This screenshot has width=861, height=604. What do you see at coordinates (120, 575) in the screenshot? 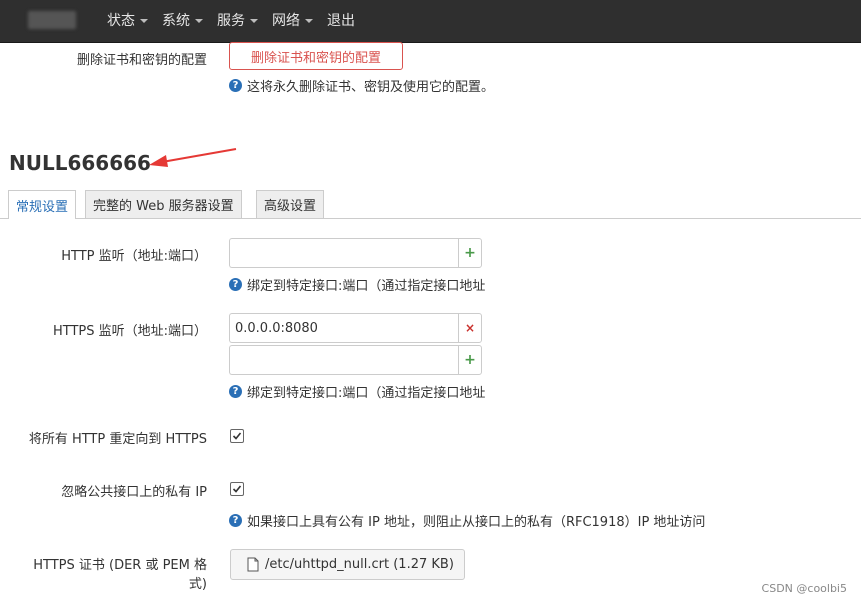
I see `https-cert-label: HTTPS 证书 (DER 或 PEM 格 式)` at bounding box center [120, 575].